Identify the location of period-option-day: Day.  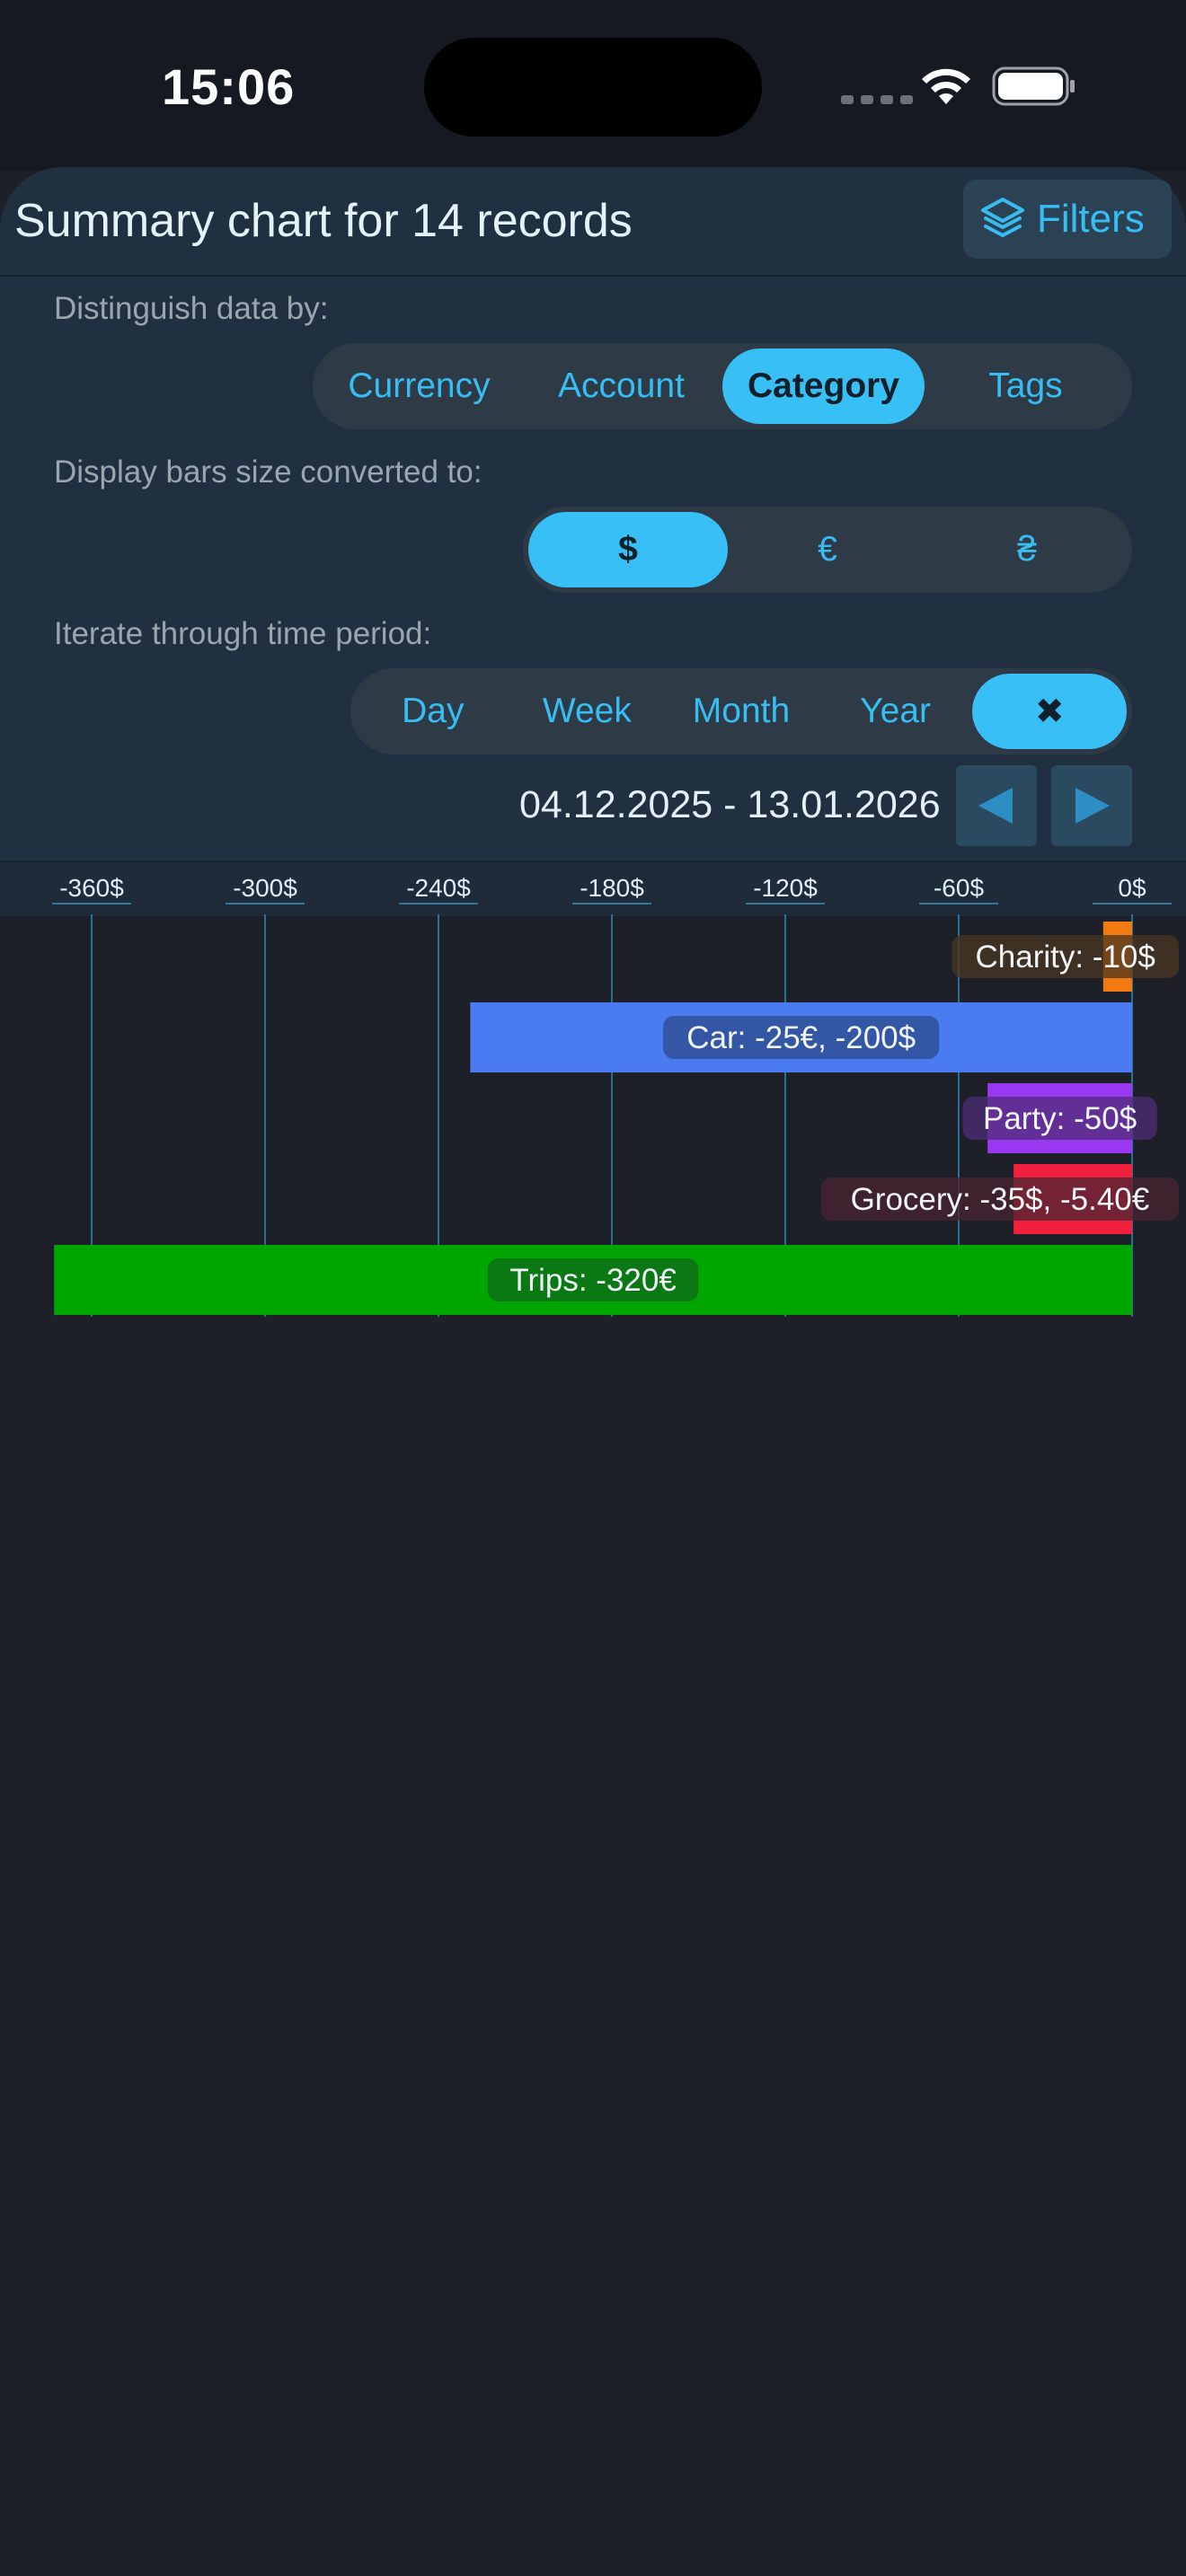
(433, 711).